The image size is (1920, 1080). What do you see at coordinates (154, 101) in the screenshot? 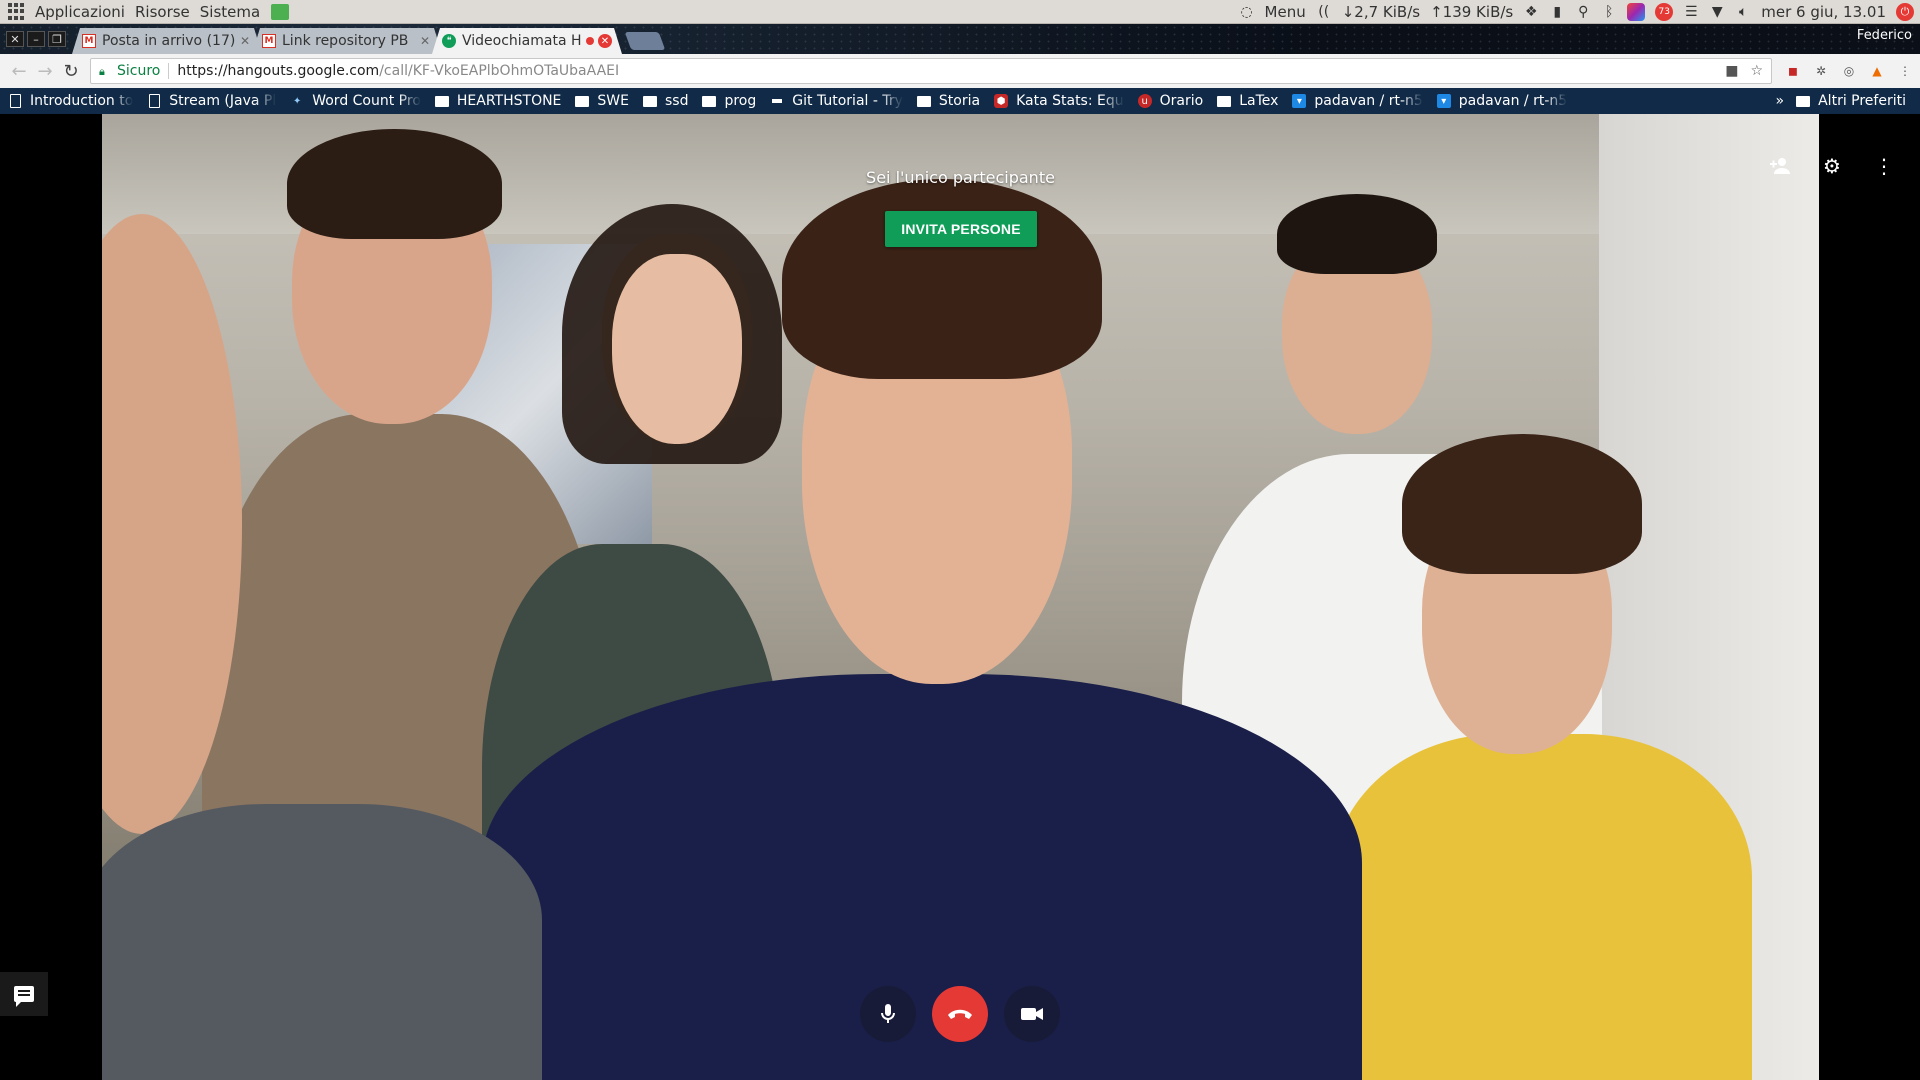
I see `page-icon` at bounding box center [154, 101].